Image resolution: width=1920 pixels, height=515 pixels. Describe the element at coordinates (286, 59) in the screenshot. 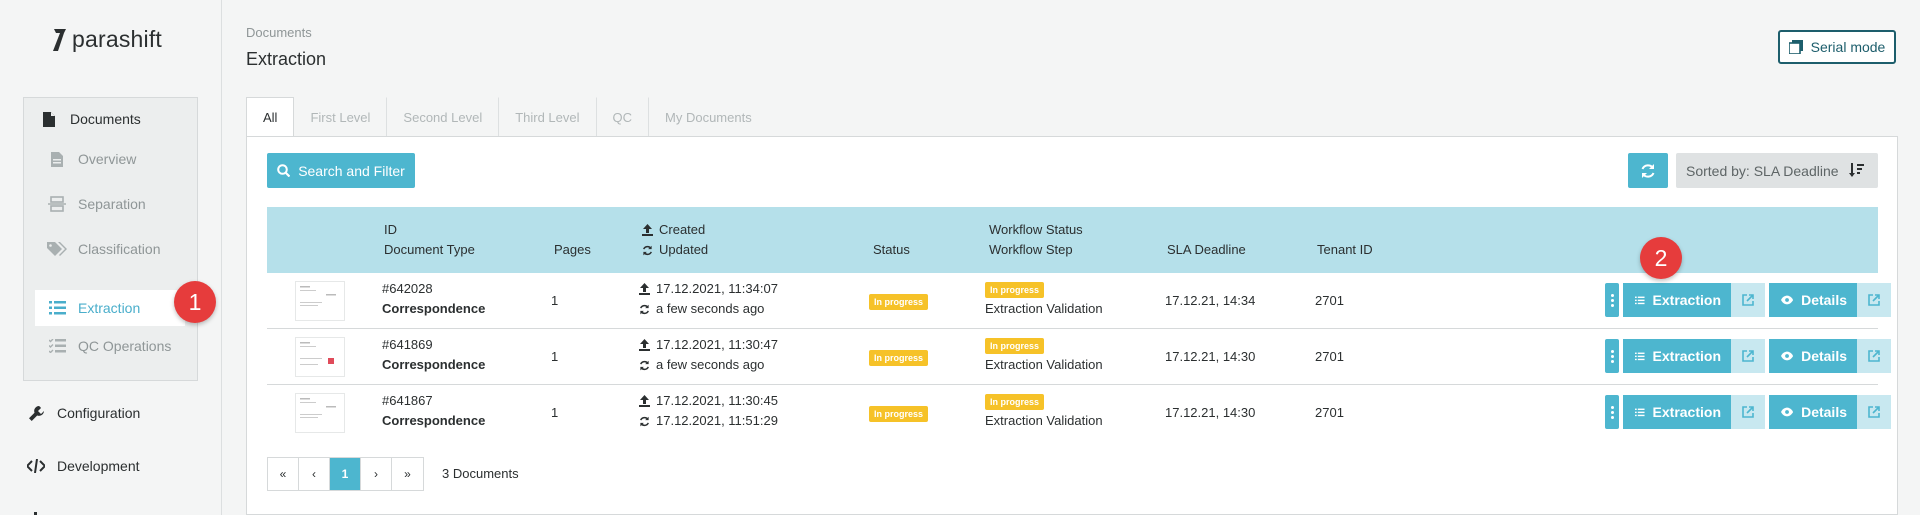

I see `page-title: Extraction` at that location.